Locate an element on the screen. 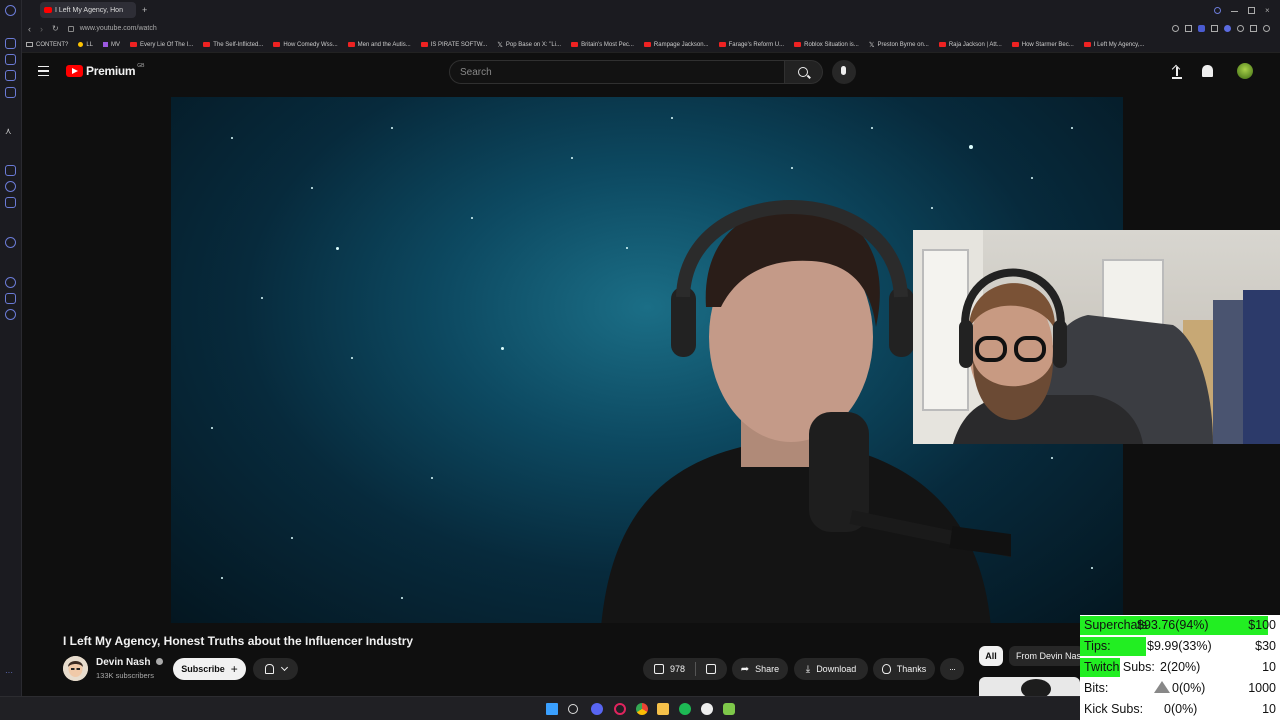 Image resolution: width=1280 pixels, height=720 pixels. sidebar-bag-icon is located at coordinates (10, 59).